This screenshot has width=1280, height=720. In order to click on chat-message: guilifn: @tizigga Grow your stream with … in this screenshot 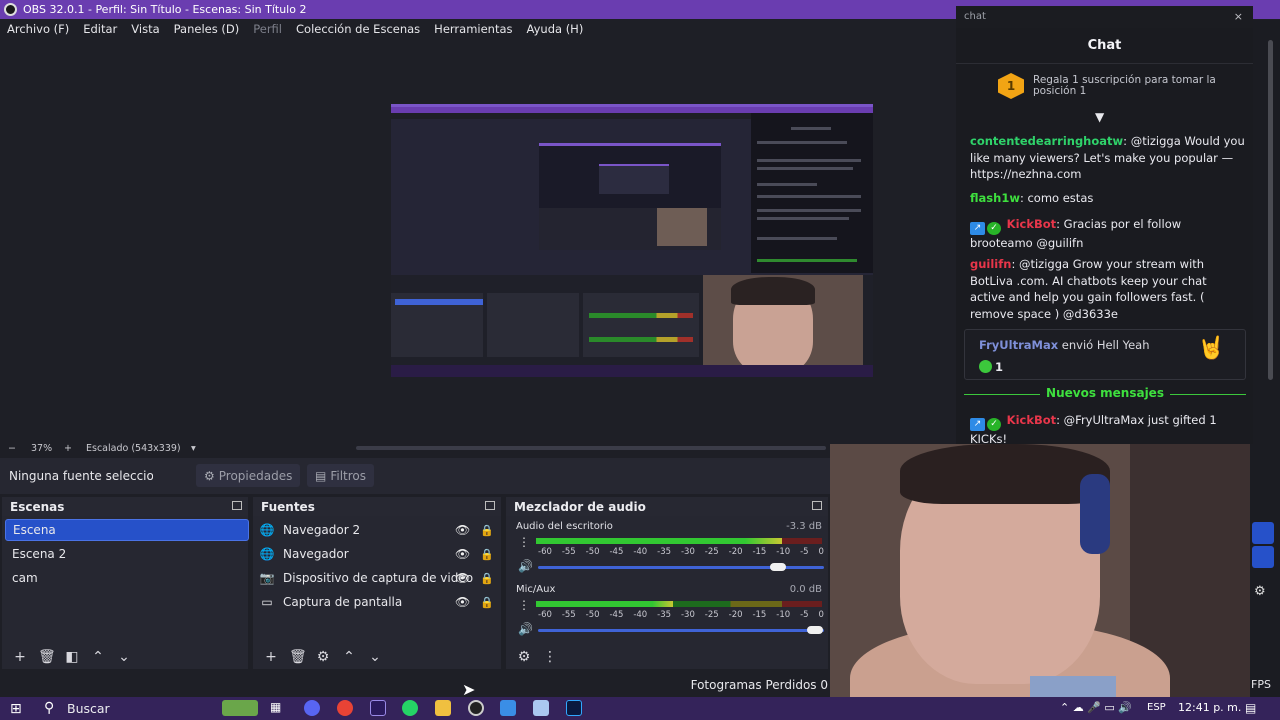, I will do `click(1088, 289)`.